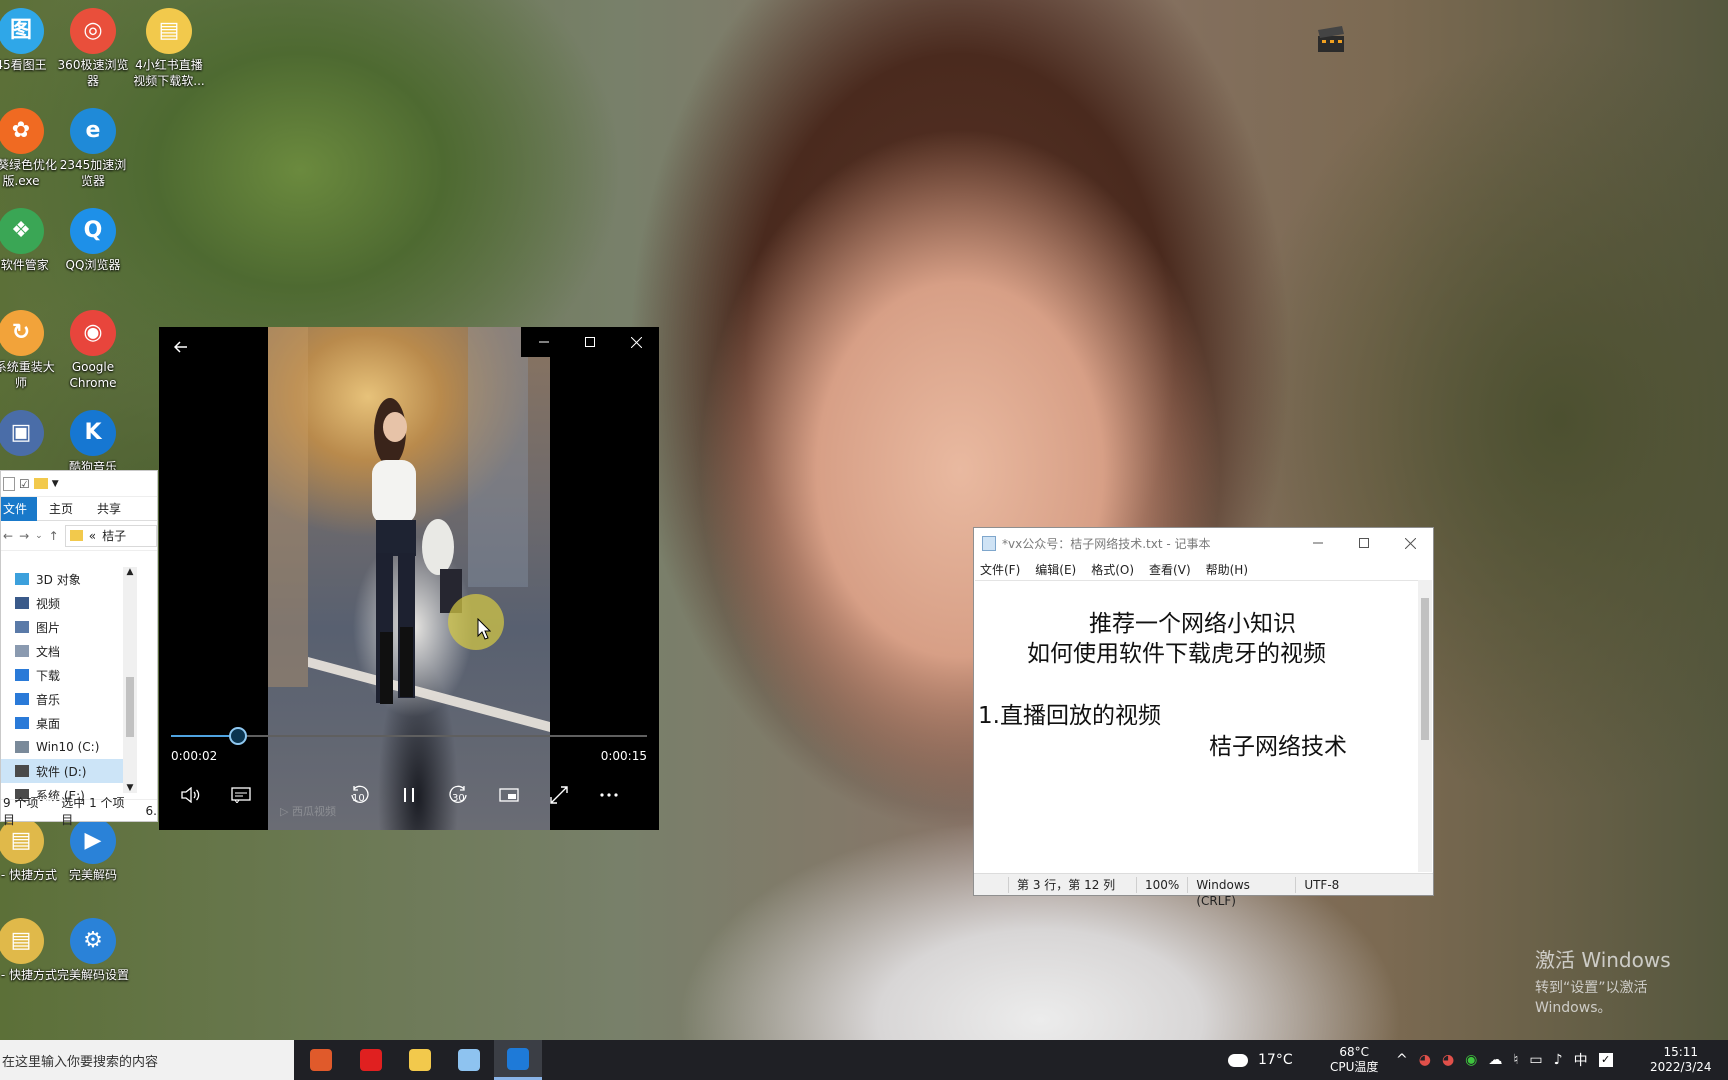 Image resolution: width=1728 pixels, height=1080 pixels. What do you see at coordinates (1515, 1060) in the screenshot?
I see `microphone-icon: ♮` at bounding box center [1515, 1060].